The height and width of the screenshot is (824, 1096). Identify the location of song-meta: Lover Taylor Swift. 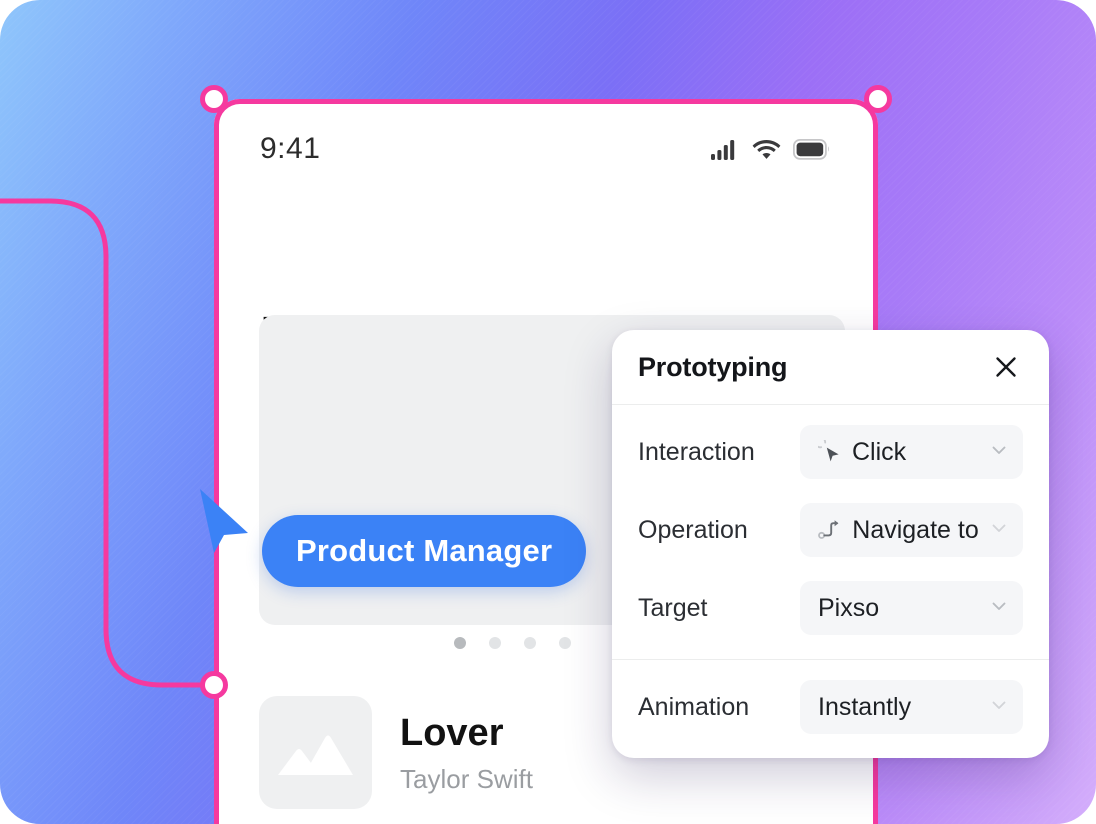
(466, 753).